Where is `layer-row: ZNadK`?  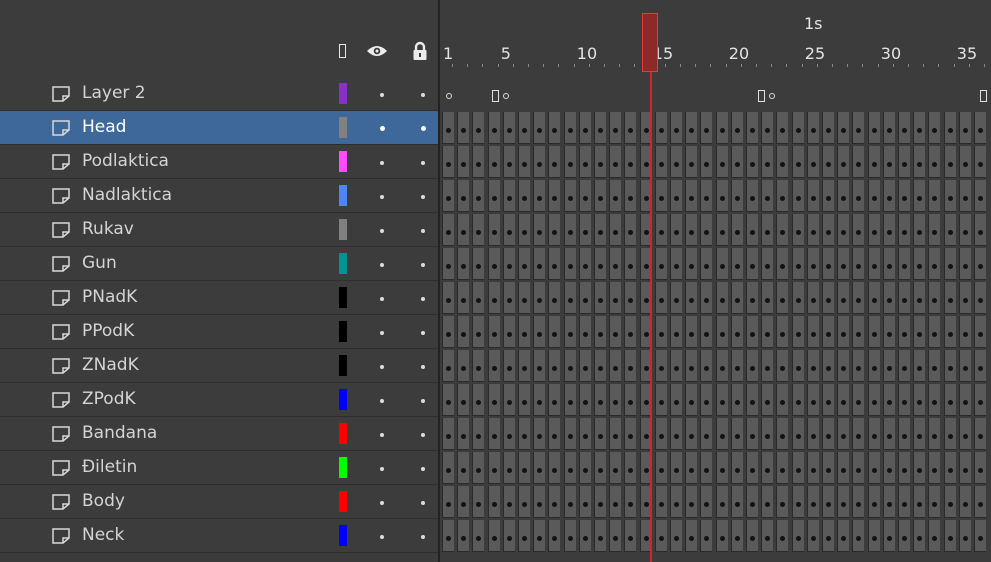
layer-row: ZNadK is located at coordinates (219, 366).